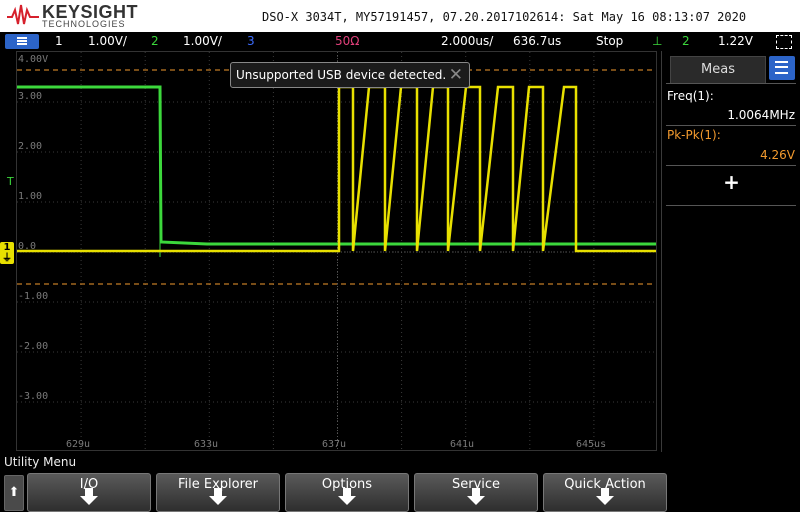 The height and width of the screenshot is (512, 800). Describe the element at coordinates (202, 41) in the screenshot. I see `channel-2-scale: 1.00V/` at that location.